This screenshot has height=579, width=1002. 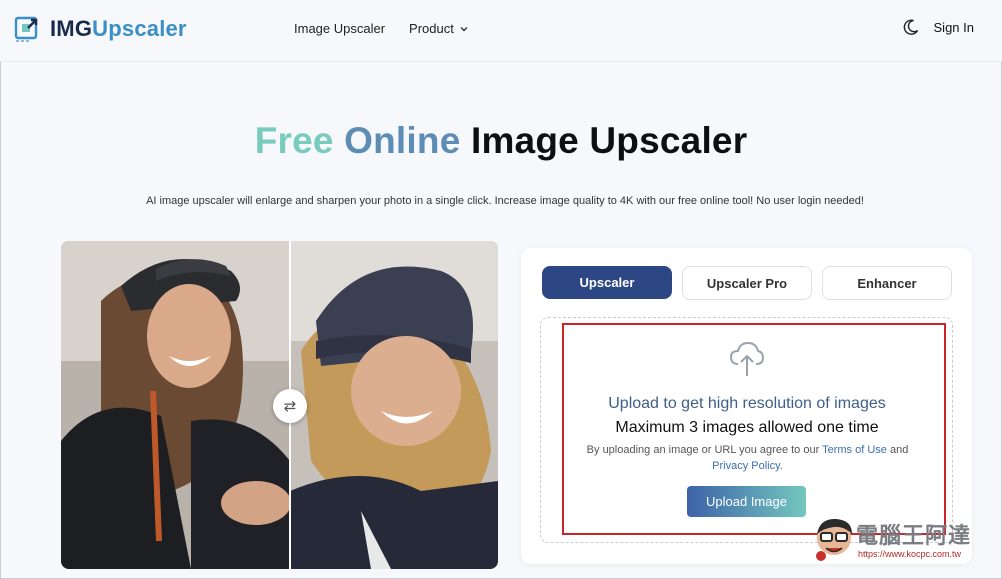 What do you see at coordinates (294, 140) in the screenshot?
I see `hero-title-free: Free` at bounding box center [294, 140].